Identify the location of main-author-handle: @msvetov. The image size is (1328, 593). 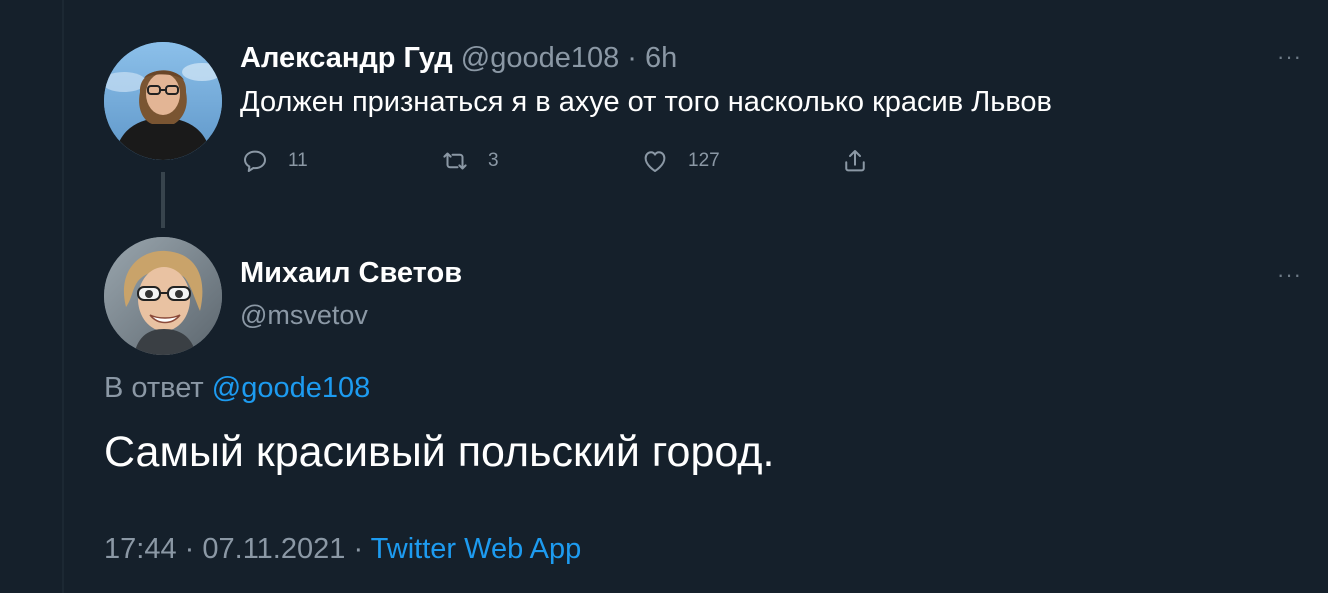
(304, 315).